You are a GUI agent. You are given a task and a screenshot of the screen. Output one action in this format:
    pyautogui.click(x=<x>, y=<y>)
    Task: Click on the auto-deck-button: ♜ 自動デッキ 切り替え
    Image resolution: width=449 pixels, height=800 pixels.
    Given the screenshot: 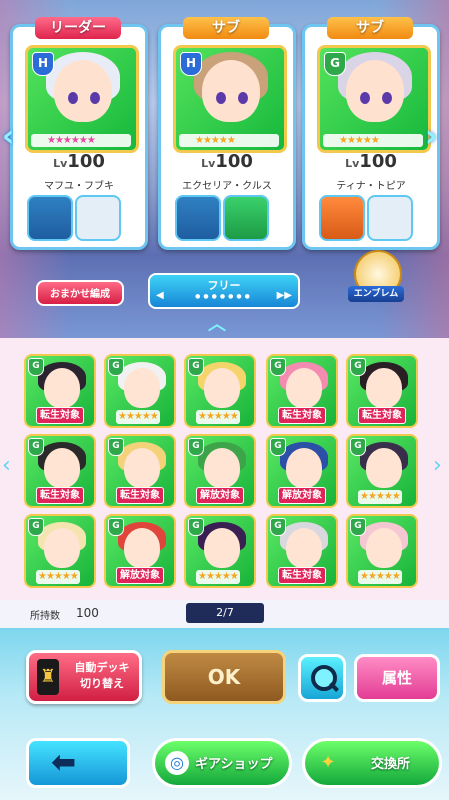 What is the action you would take?
    pyautogui.click(x=84, y=677)
    